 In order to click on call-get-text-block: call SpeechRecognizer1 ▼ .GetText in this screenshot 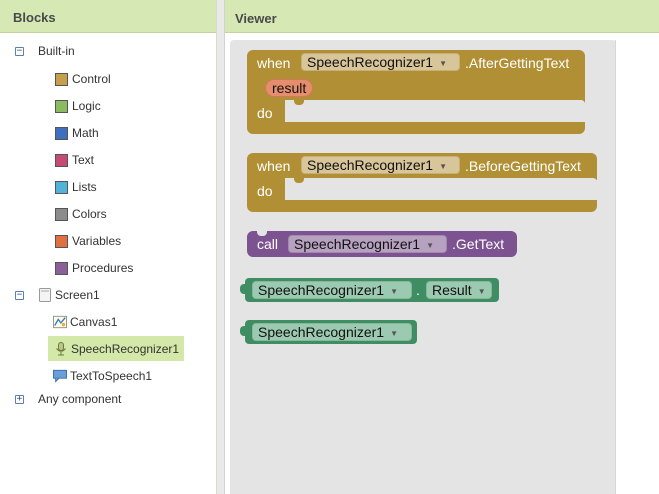, I will do `click(382, 244)`.